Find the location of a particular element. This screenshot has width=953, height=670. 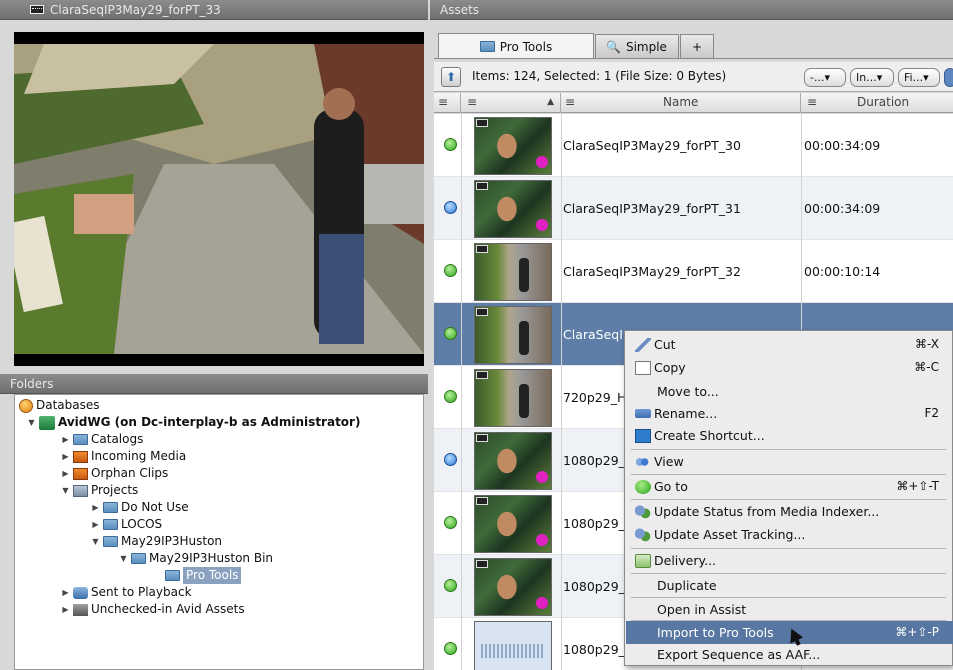

tree-item-pro-tools: Pro Tools is located at coordinates (203, 575).